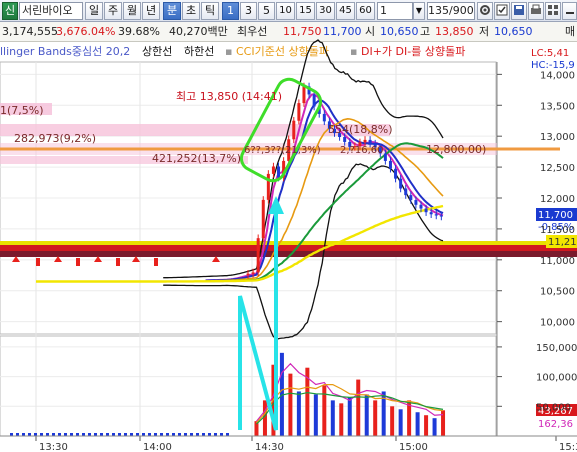 This screenshot has height=452, width=577. I want to click on time-tick-label: 15:30, so click(568, 447).